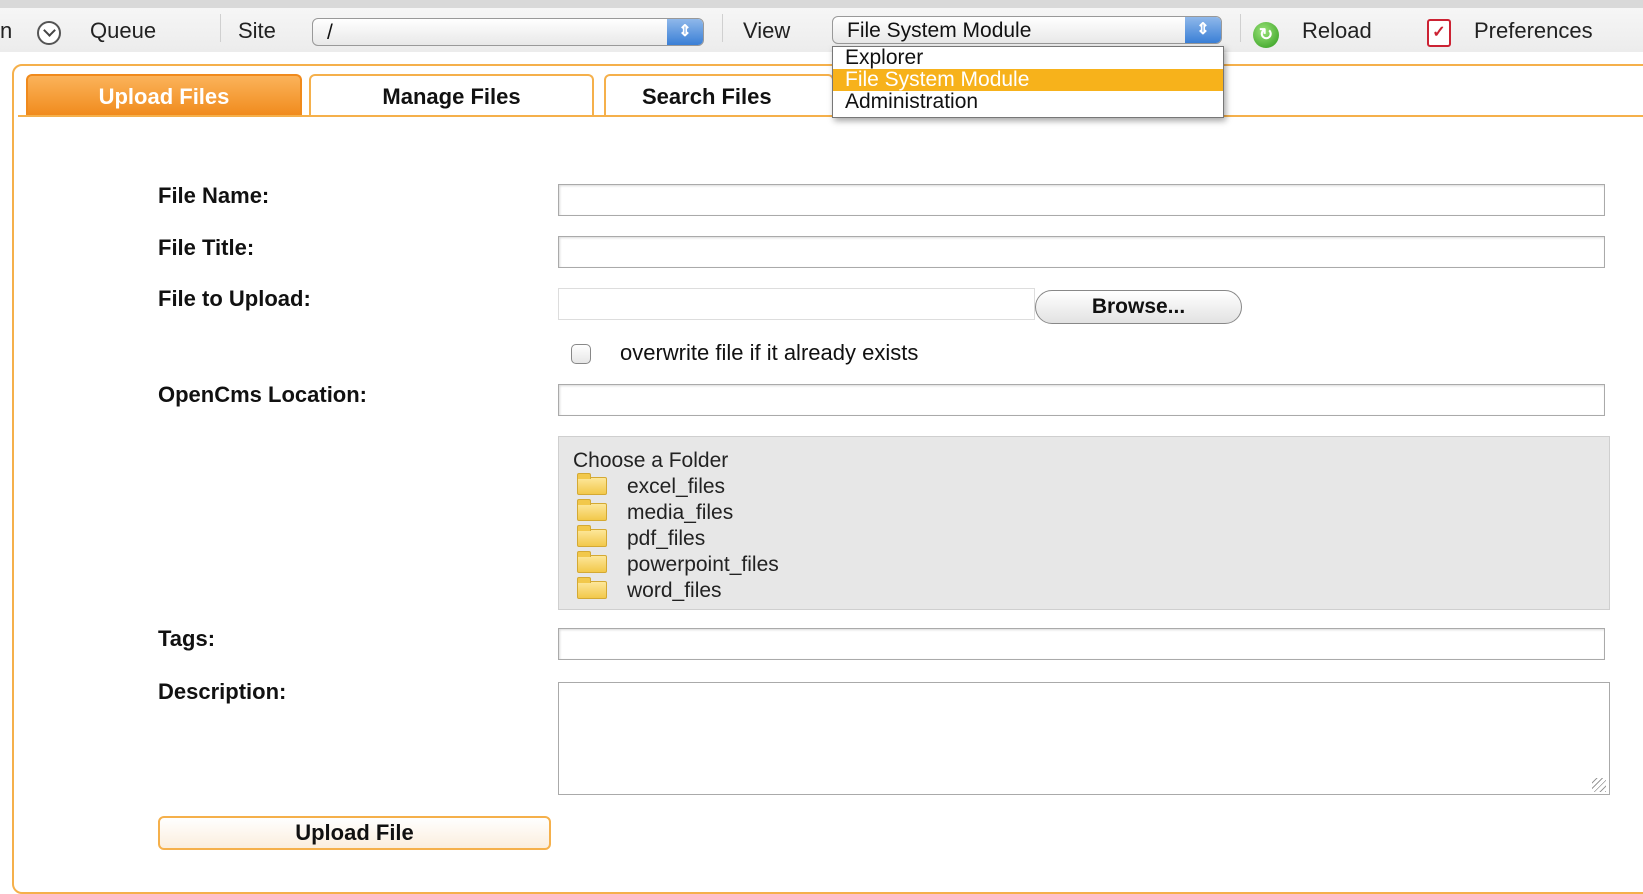 This screenshot has width=1643, height=894. I want to click on folder-item: pdf_files, so click(641, 538).